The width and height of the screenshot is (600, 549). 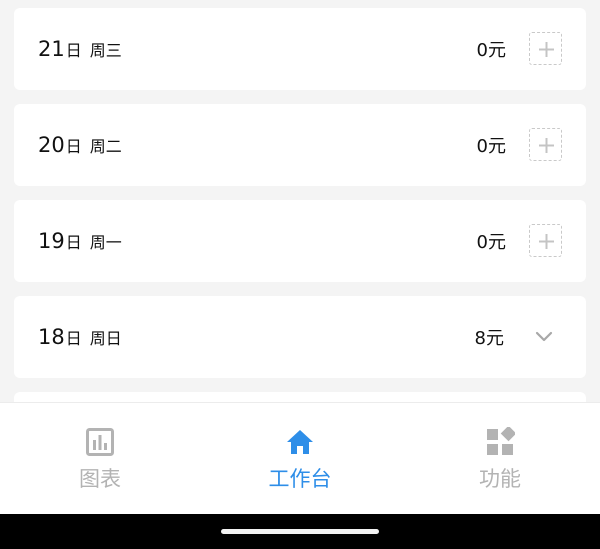 What do you see at coordinates (51, 337) in the screenshot?
I see `day-number: 18` at bounding box center [51, 337].